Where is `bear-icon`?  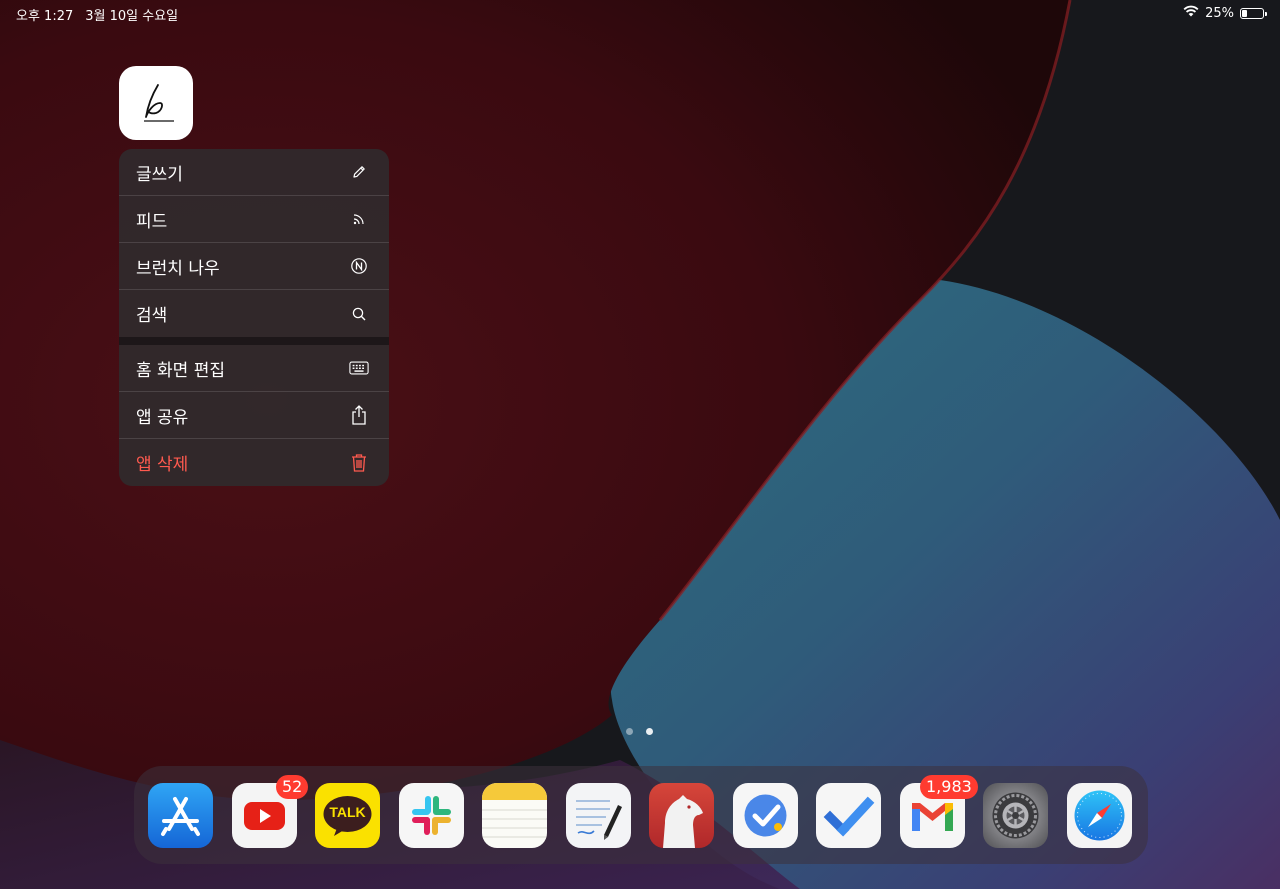
bear-icon is located at coordinates (681, 815).